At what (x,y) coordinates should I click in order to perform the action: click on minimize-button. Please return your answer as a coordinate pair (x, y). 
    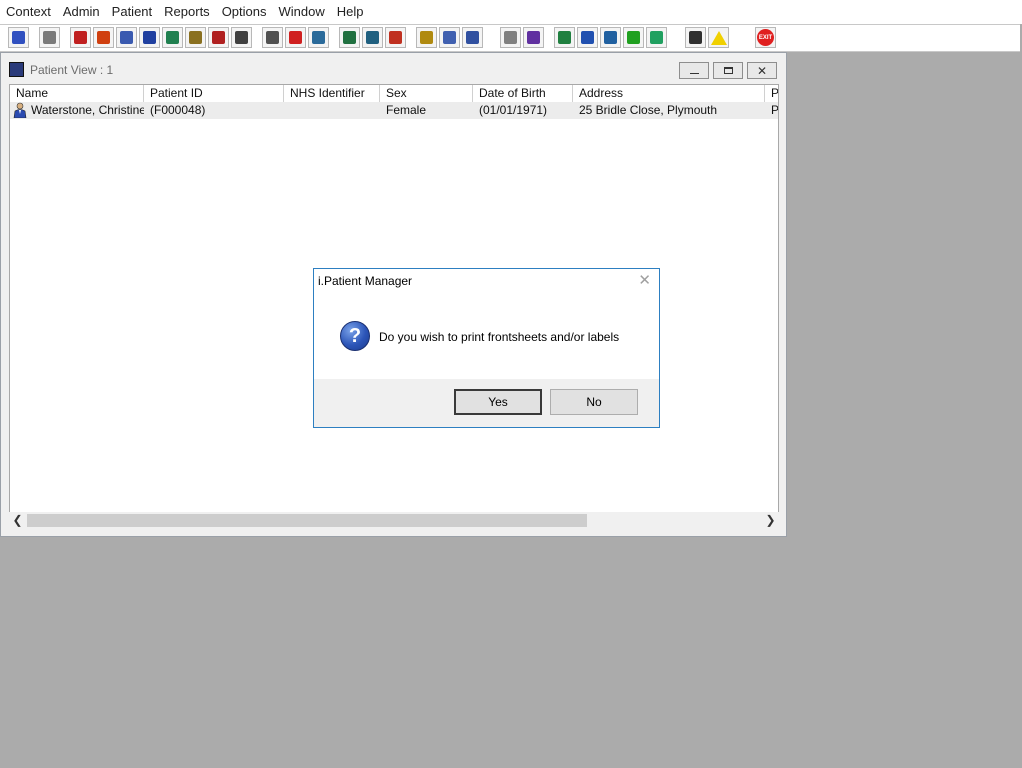
    Looking at the image, I should click on (694, 70).